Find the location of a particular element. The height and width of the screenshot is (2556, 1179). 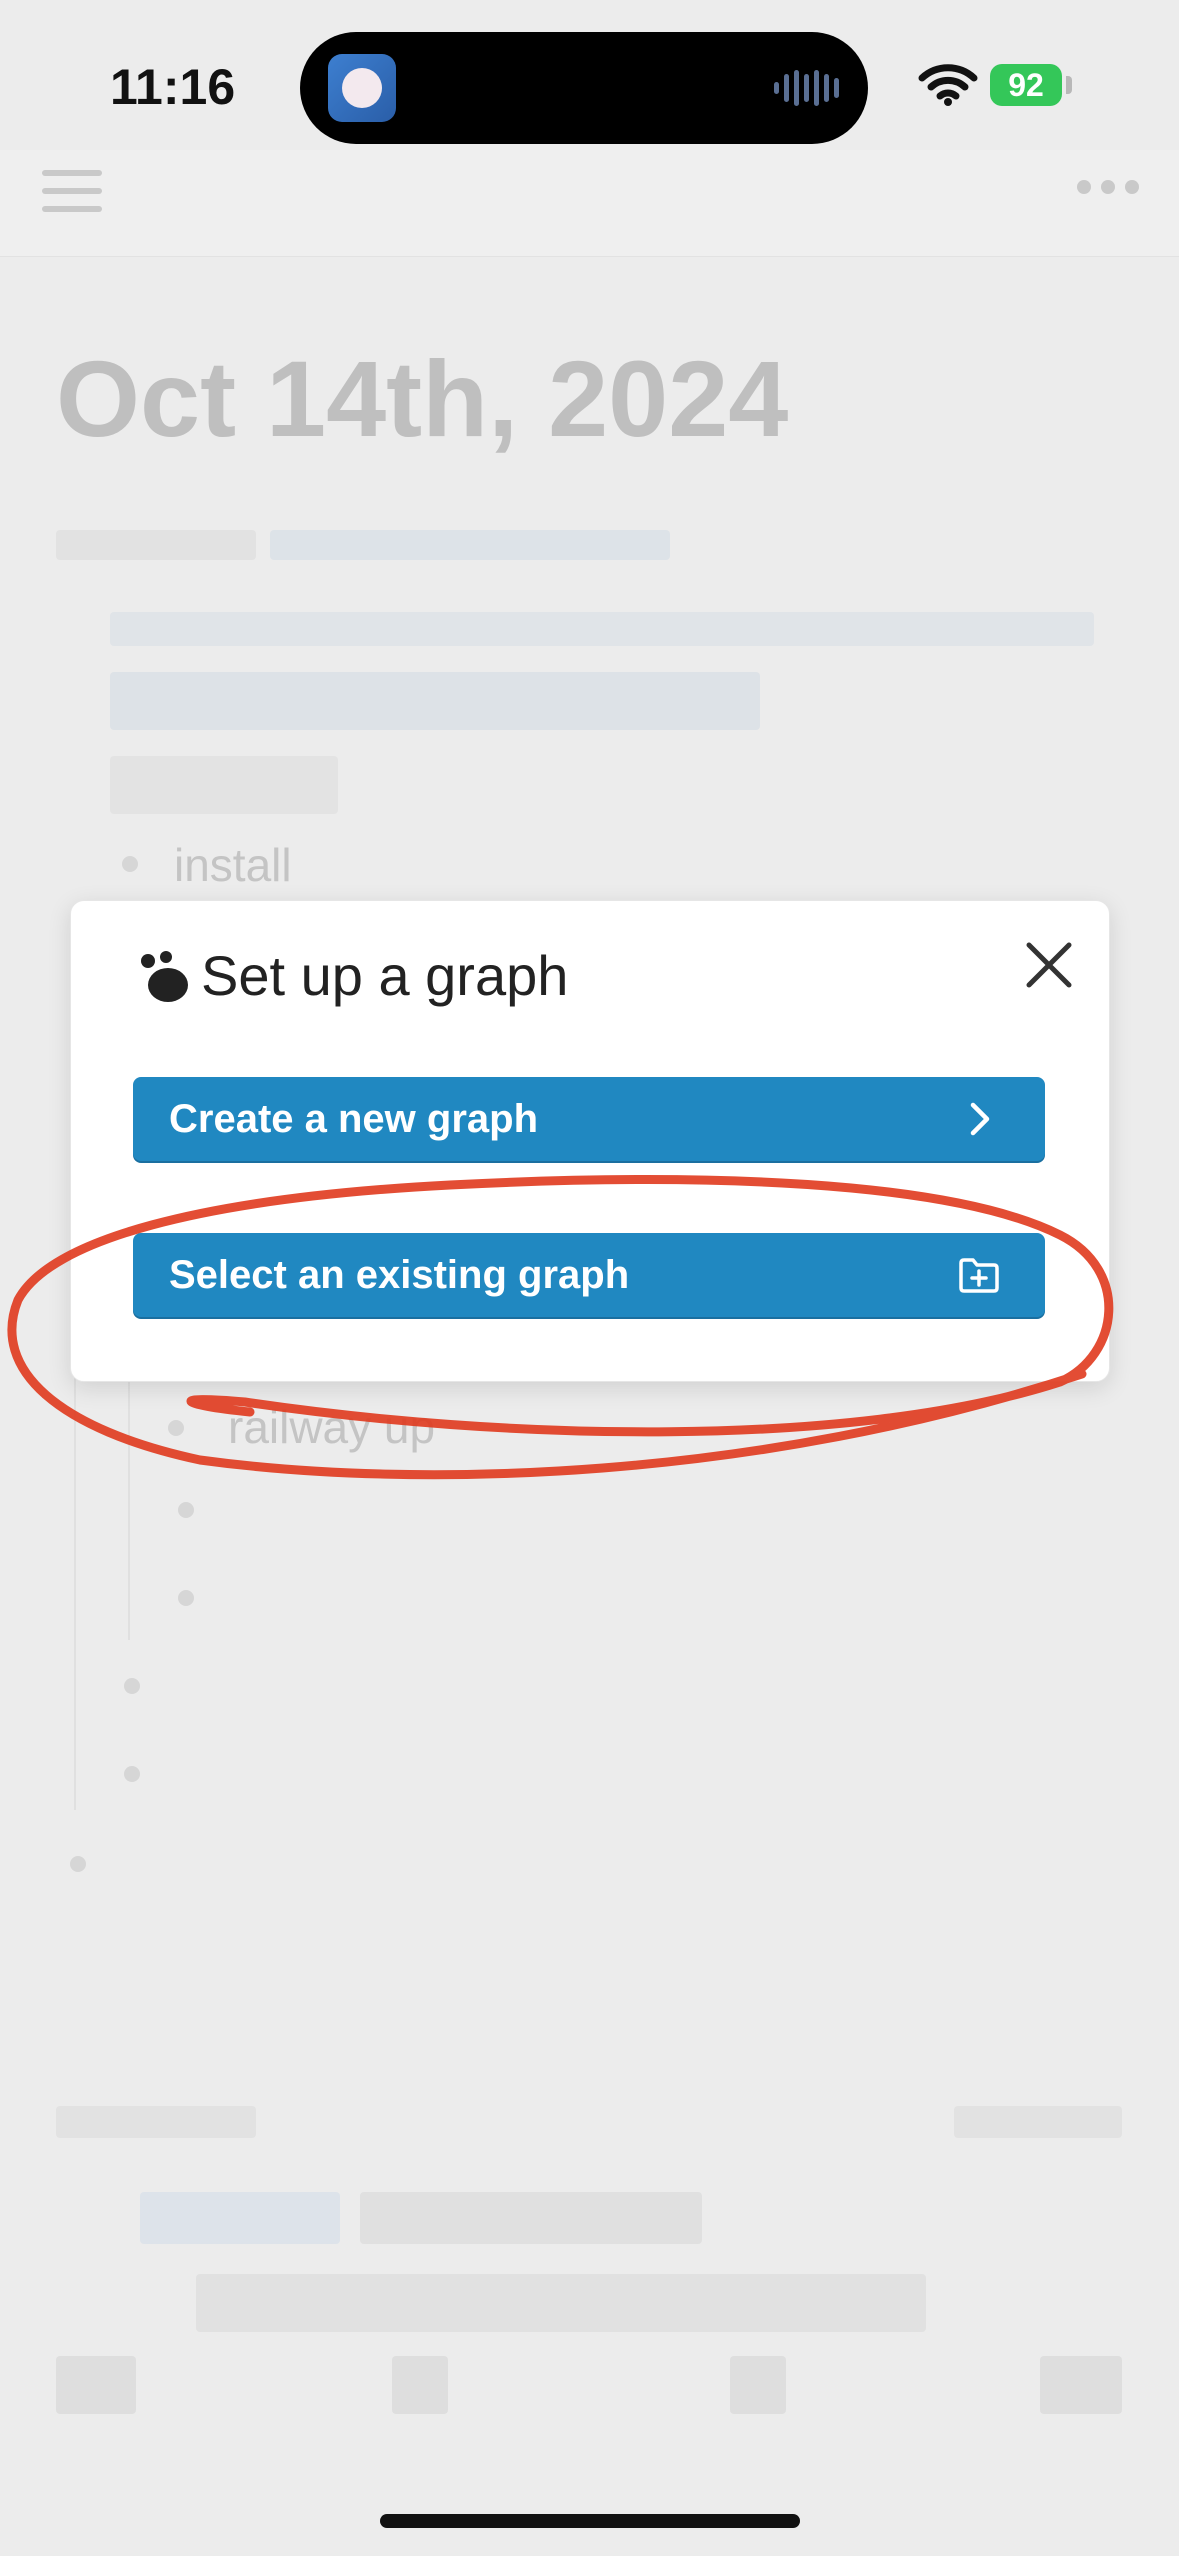

dynamic-island is located at coordinates (584, 88).